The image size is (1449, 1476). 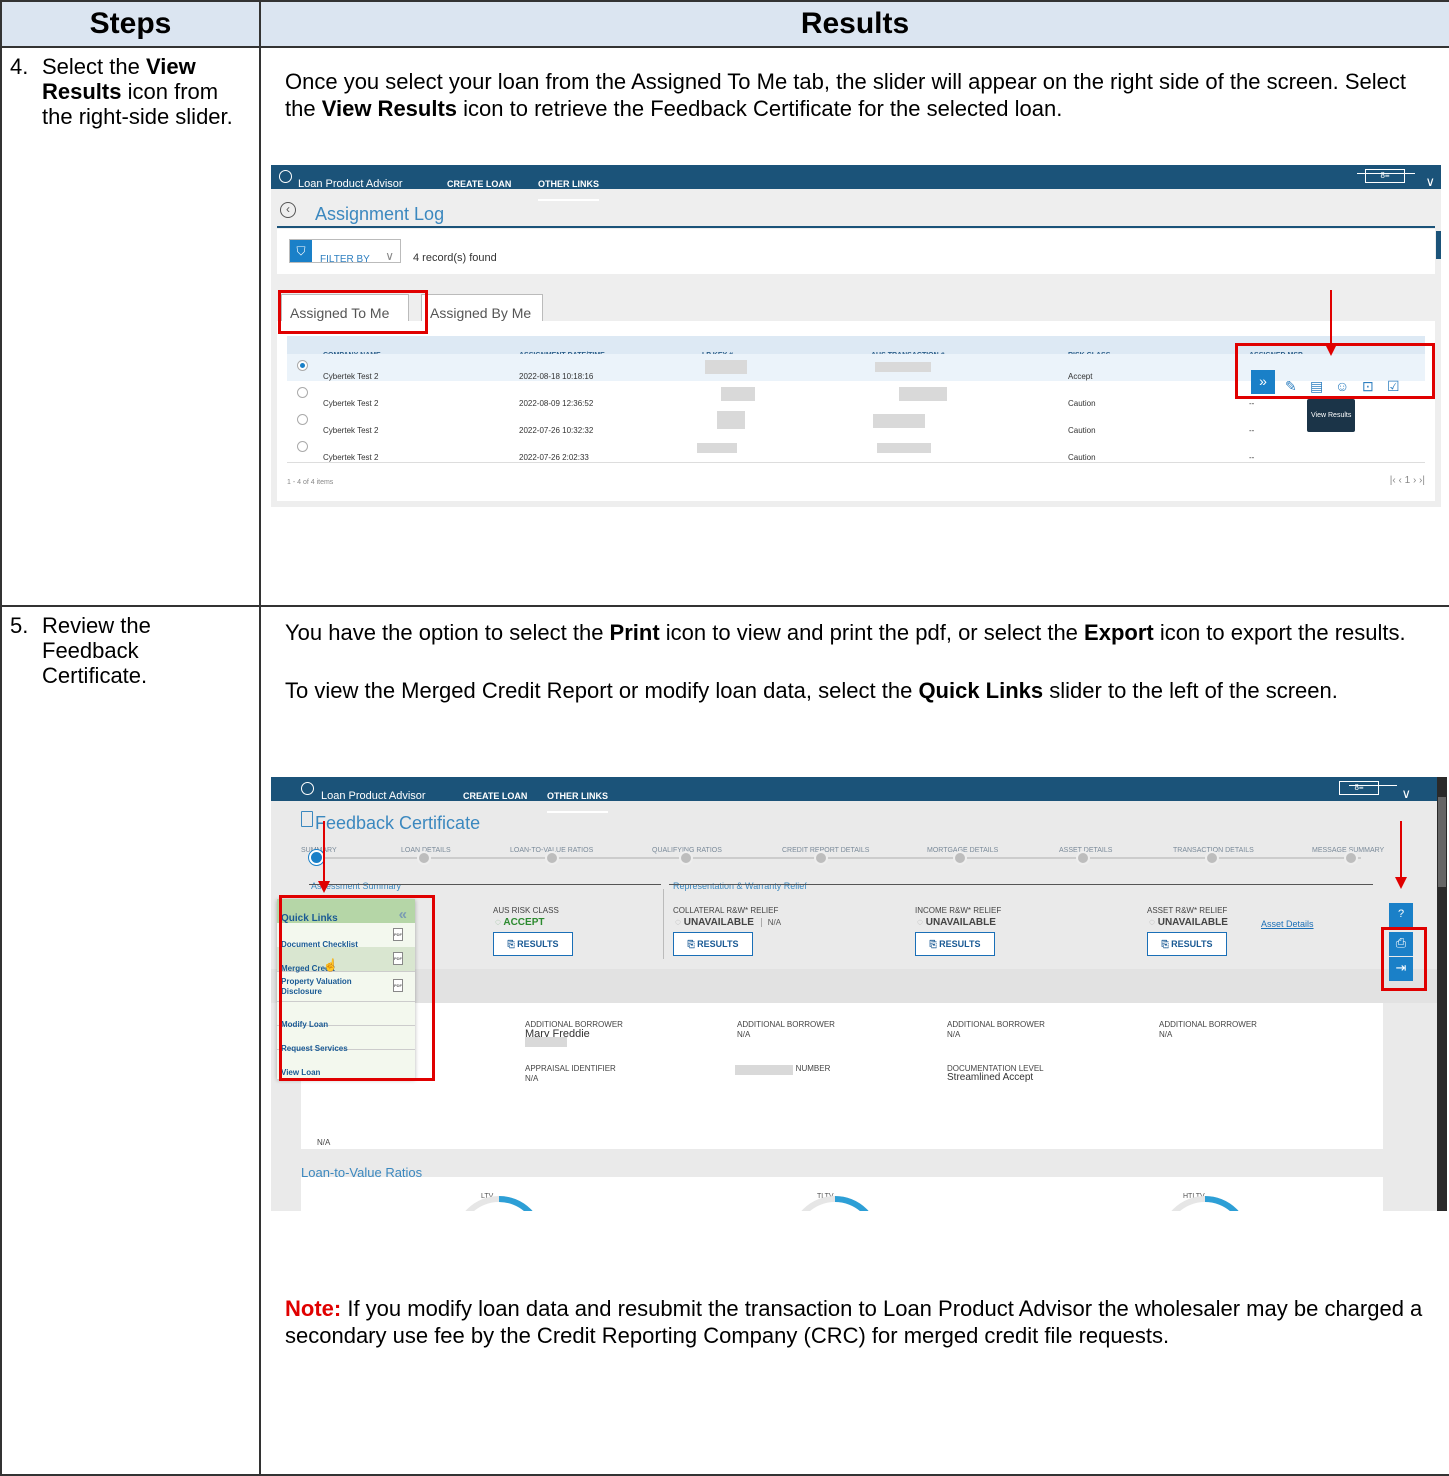 What do you see at coordinates (482, 308) in the screenshot?
I see `tab-assigned-by-me: Assigned By Me` at bounding box center [482, 308].